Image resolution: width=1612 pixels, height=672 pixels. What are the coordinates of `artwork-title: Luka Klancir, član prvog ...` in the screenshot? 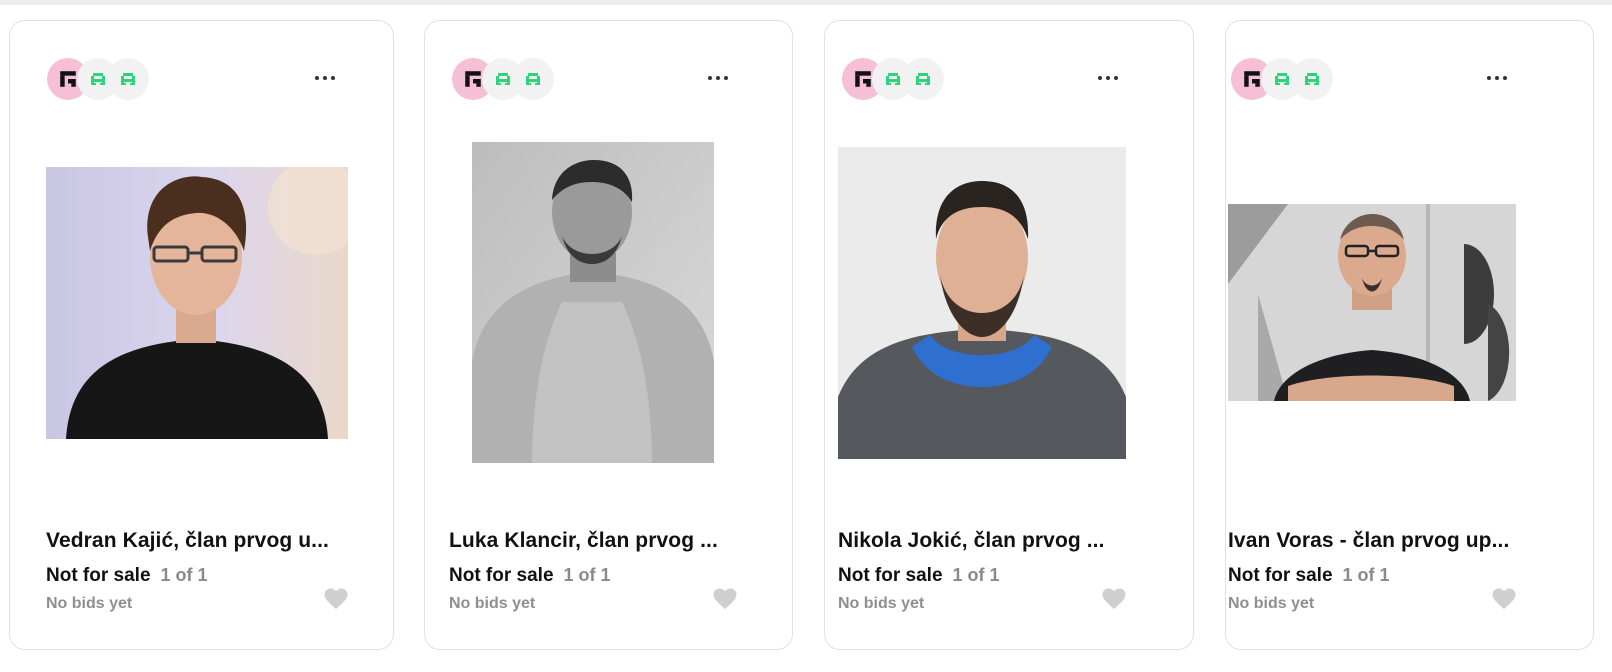 It's located at (594, 541).